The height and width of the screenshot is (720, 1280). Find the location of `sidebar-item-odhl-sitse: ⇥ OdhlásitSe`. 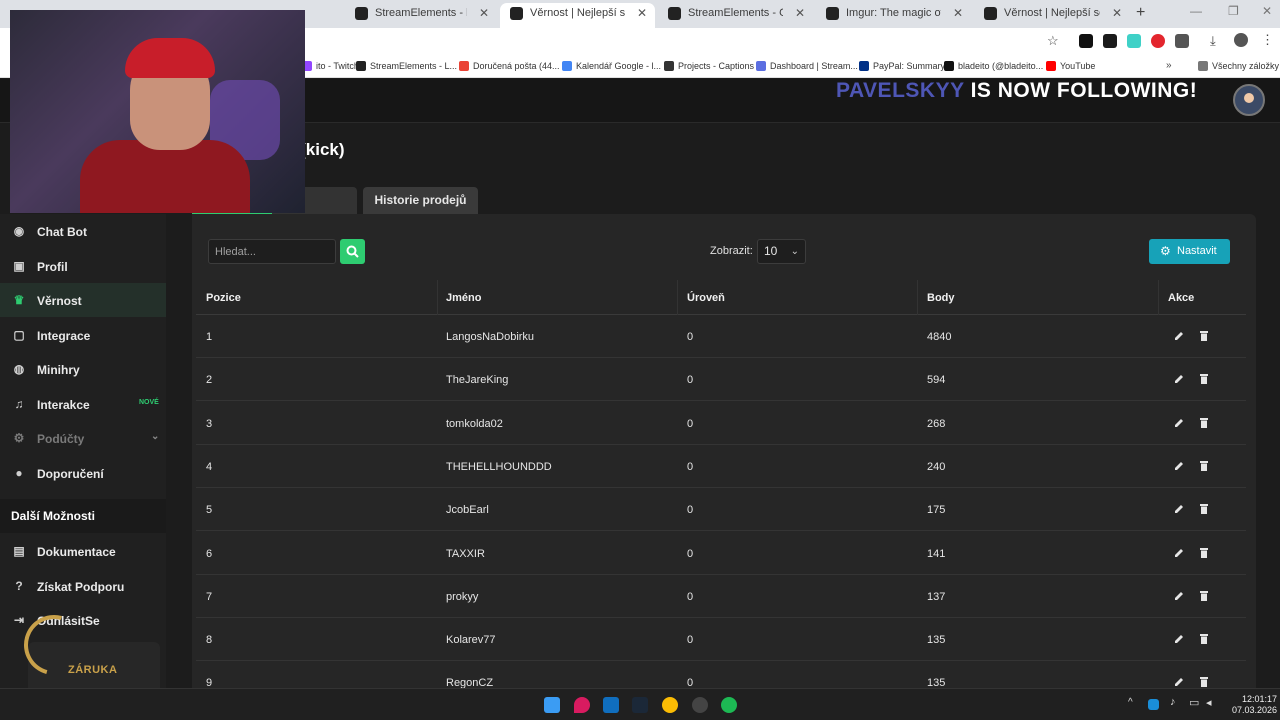

sidebar-item-odhl-sitse: ⇥ OdhlásitSe is located at coordinates (83, 620).